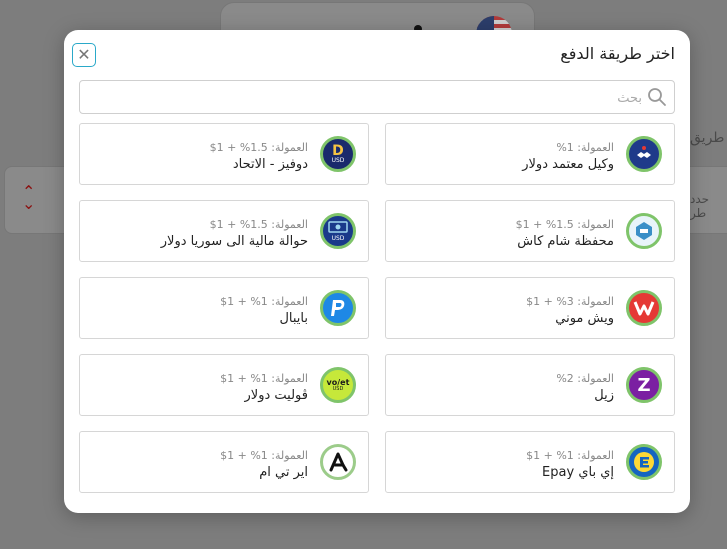  Describe the element at coordinates (530, 154) in the screenshot. I see `payment-method-card: العمولة: 1% وكيل معتمد دولار` at that location.